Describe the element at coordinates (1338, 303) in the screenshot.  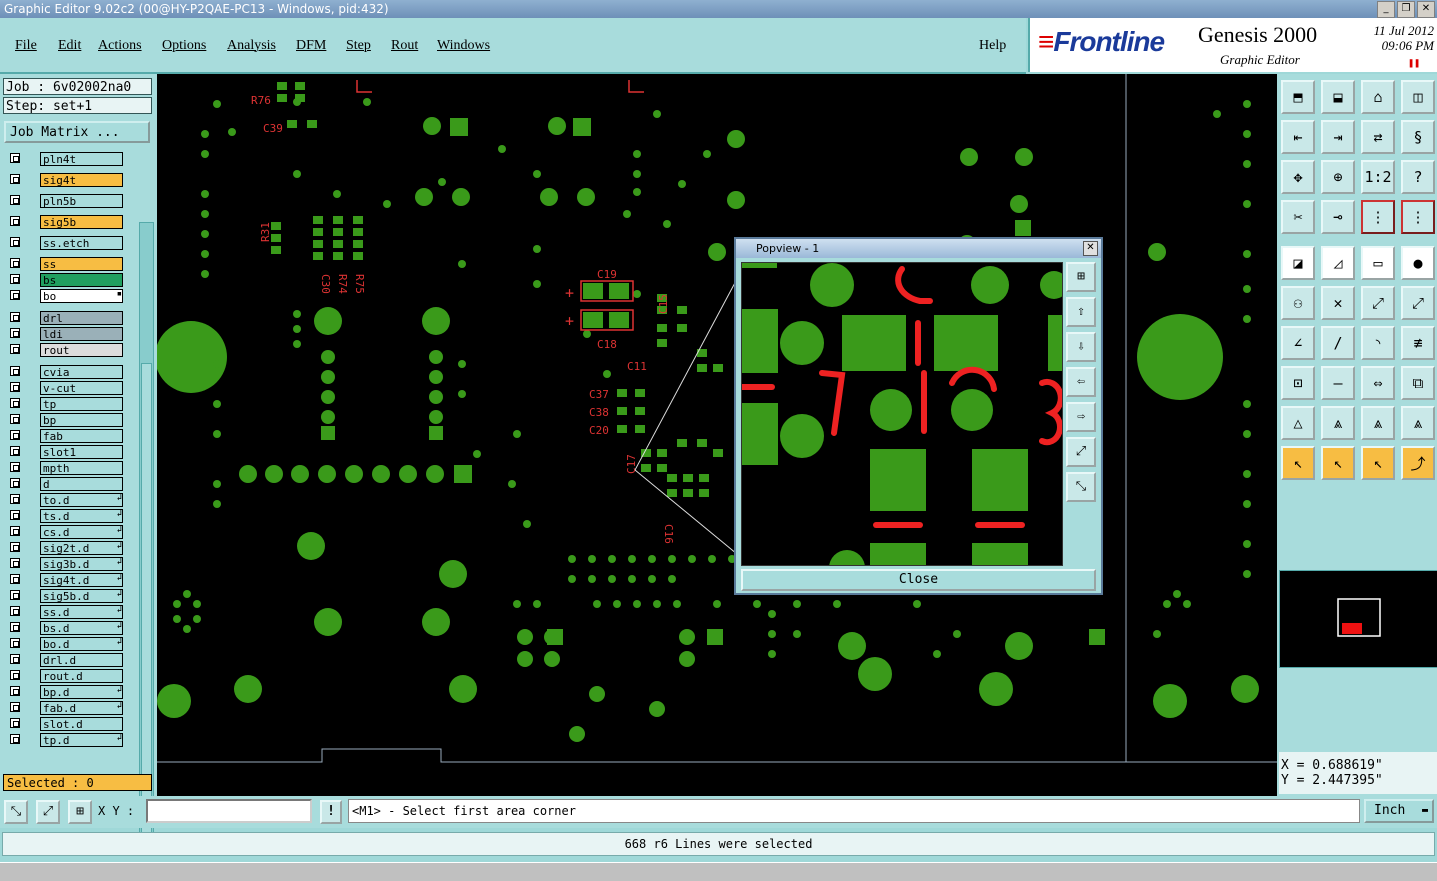
I see `tool-button-21: ✕` at that location.